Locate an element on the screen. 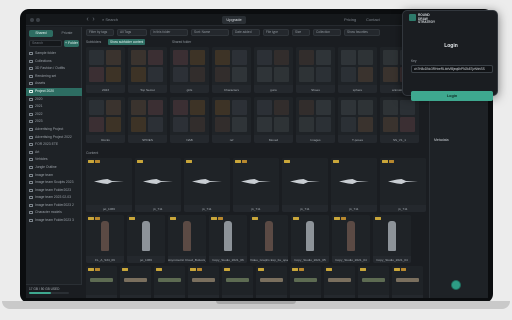  subfolder-tile: Top Secret is located at coordinates (147, 70).